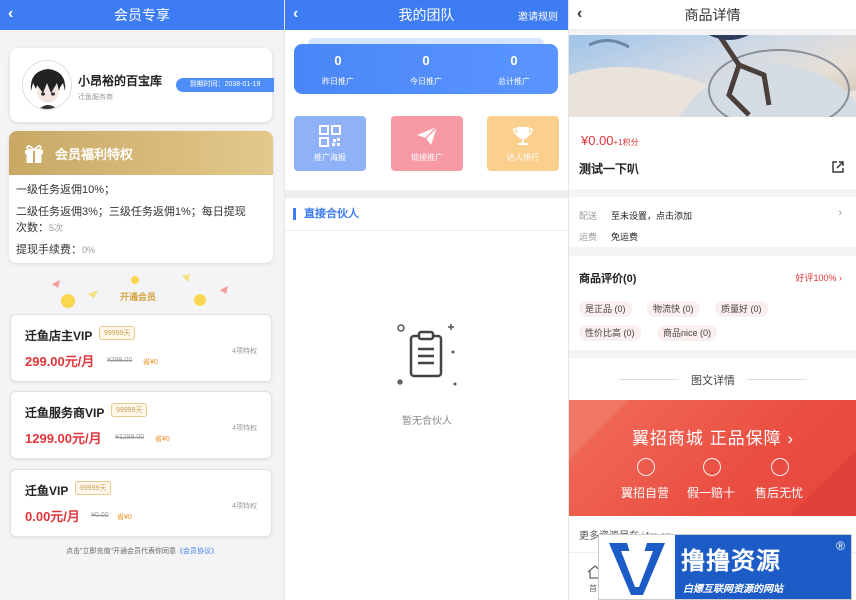  What do you see at coordinates (65, 413) in the screenshot?
I see `vip-name: 迁鱼服务商VIP` at bounding box center [65, 413].